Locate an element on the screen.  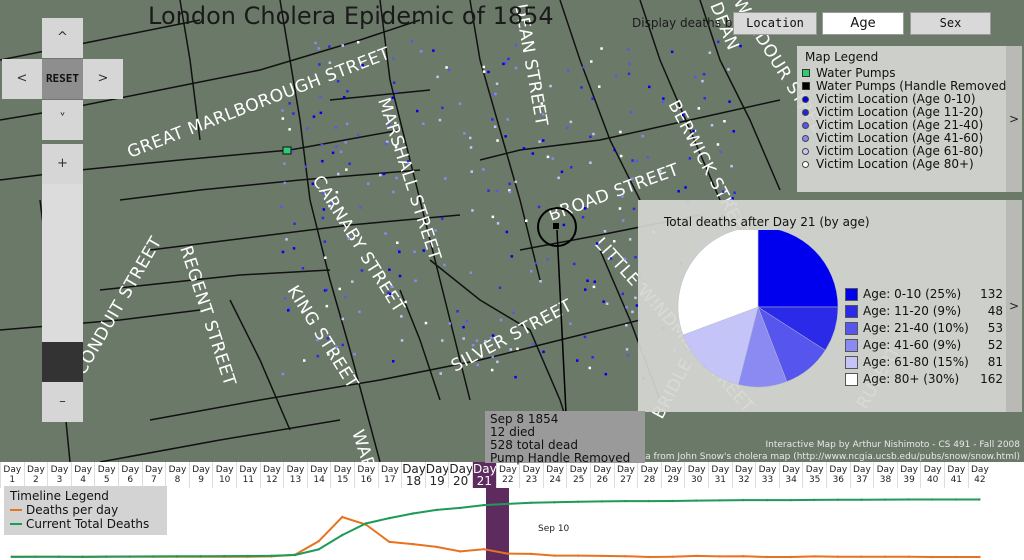
day-cell: Day 9 is located at coordinates (200, 475).